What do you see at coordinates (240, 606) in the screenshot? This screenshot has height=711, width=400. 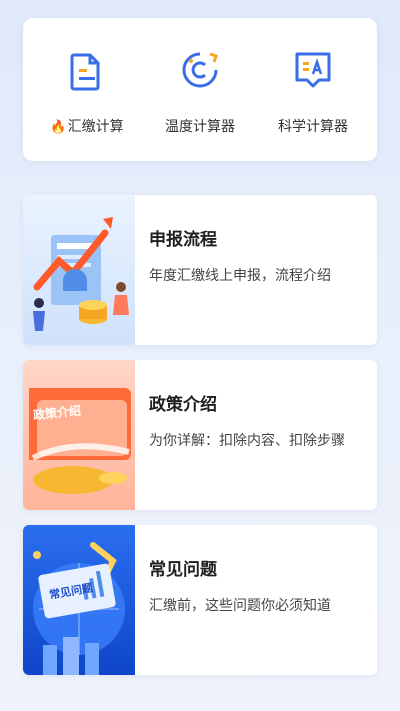 I see `card-desc: 汇缴前，这些问题你必须知道` at bounding box center [240, 606].